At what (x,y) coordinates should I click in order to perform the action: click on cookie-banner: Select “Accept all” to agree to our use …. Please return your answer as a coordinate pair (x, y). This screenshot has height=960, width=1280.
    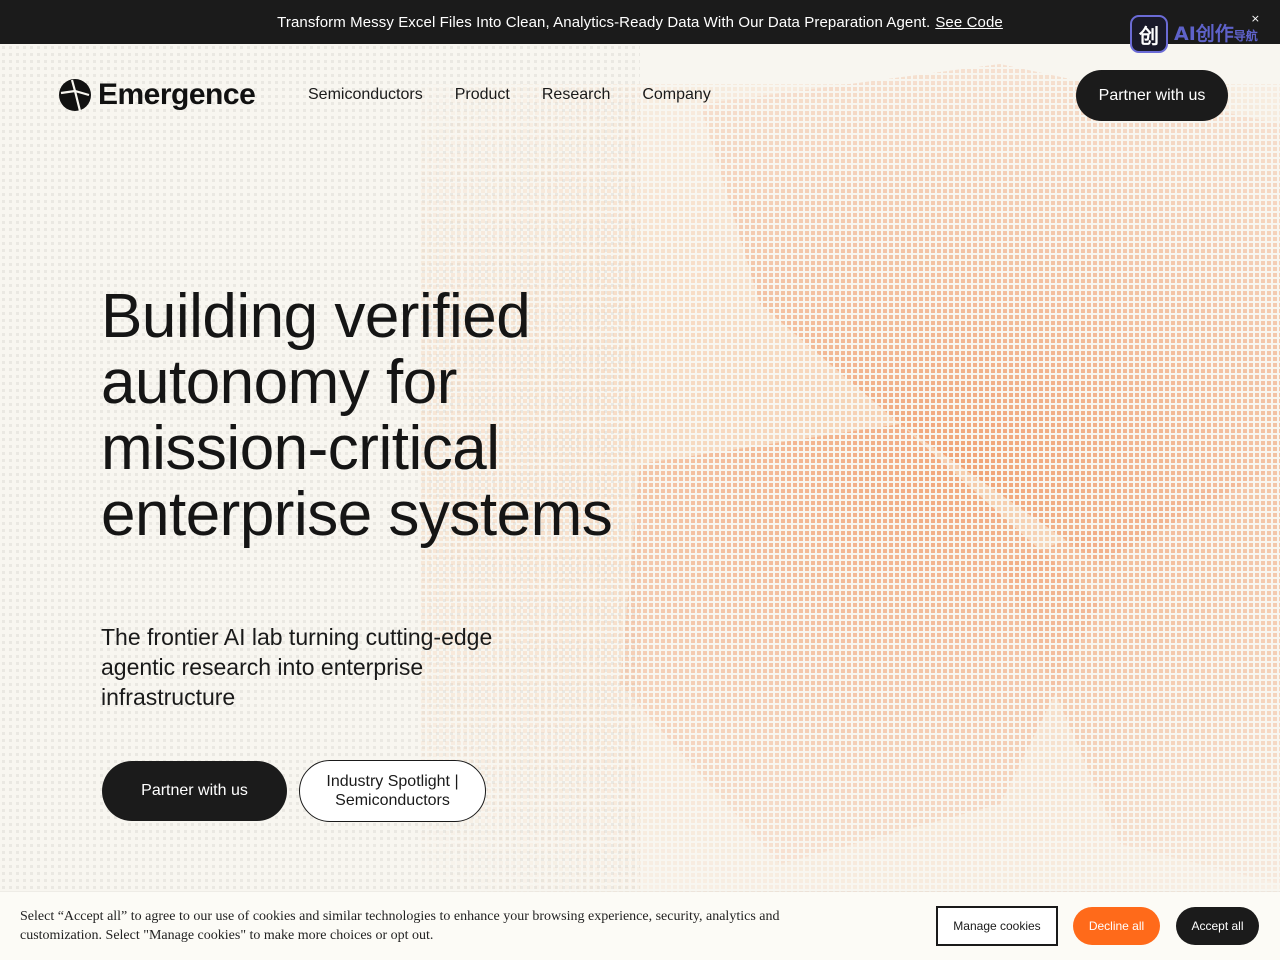
    Looking at the image, I should click on (640, 926).